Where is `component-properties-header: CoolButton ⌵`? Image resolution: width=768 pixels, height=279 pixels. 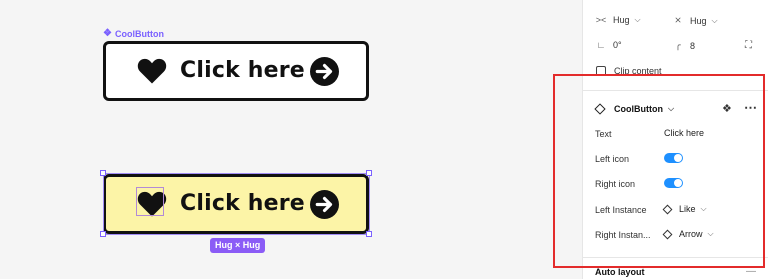
component-properties-header: CoolButton ⌵ is located at coordinates (634, 109).